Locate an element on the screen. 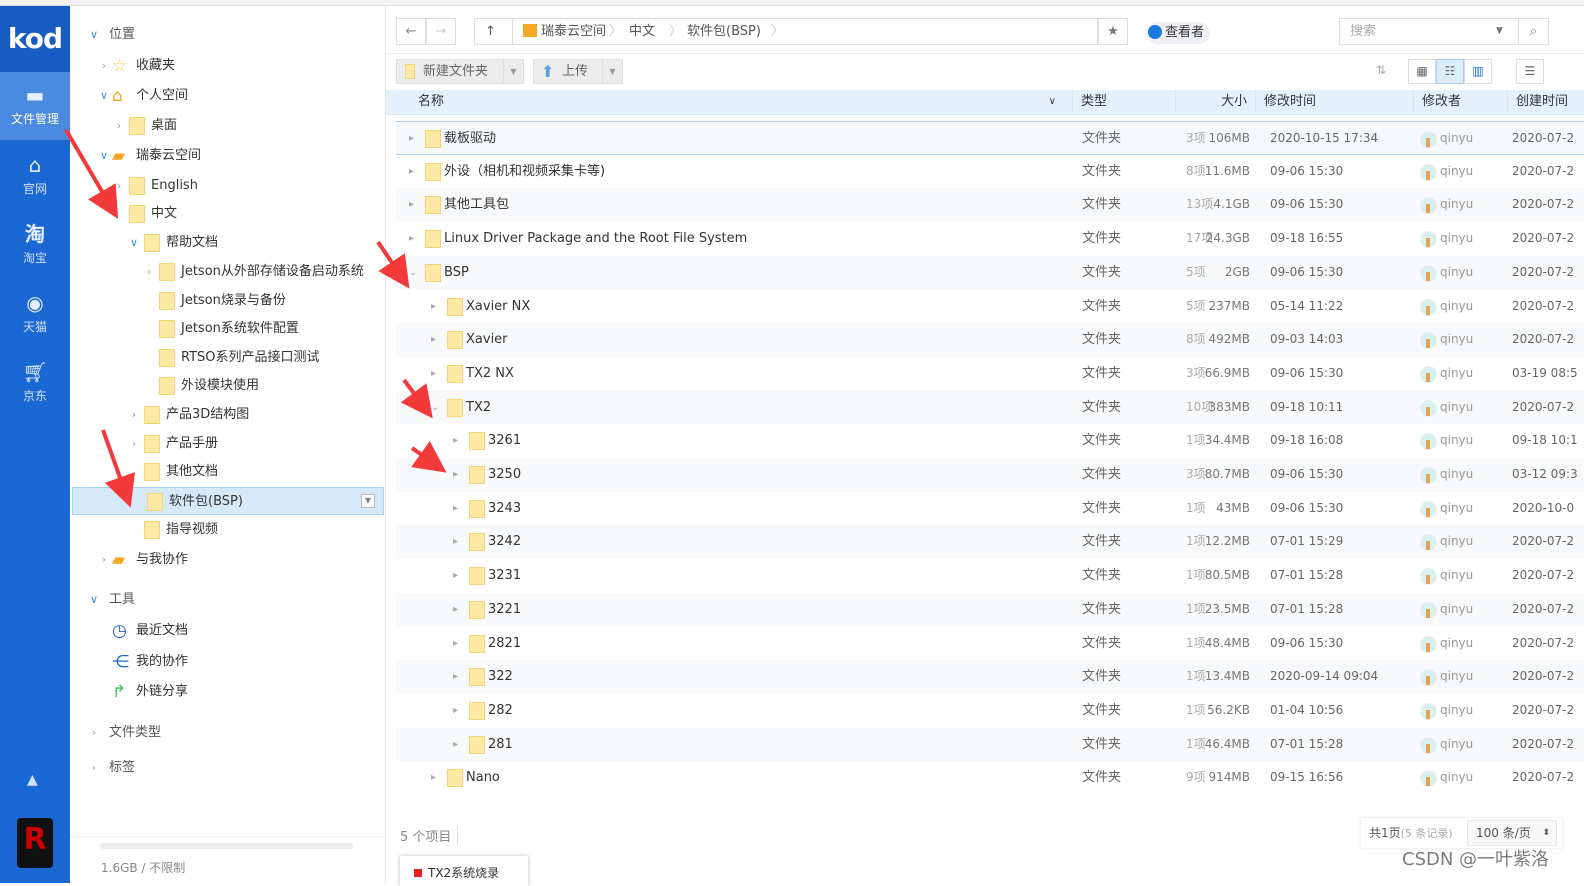  tree-node: › English is located at coordinates (227, 186).